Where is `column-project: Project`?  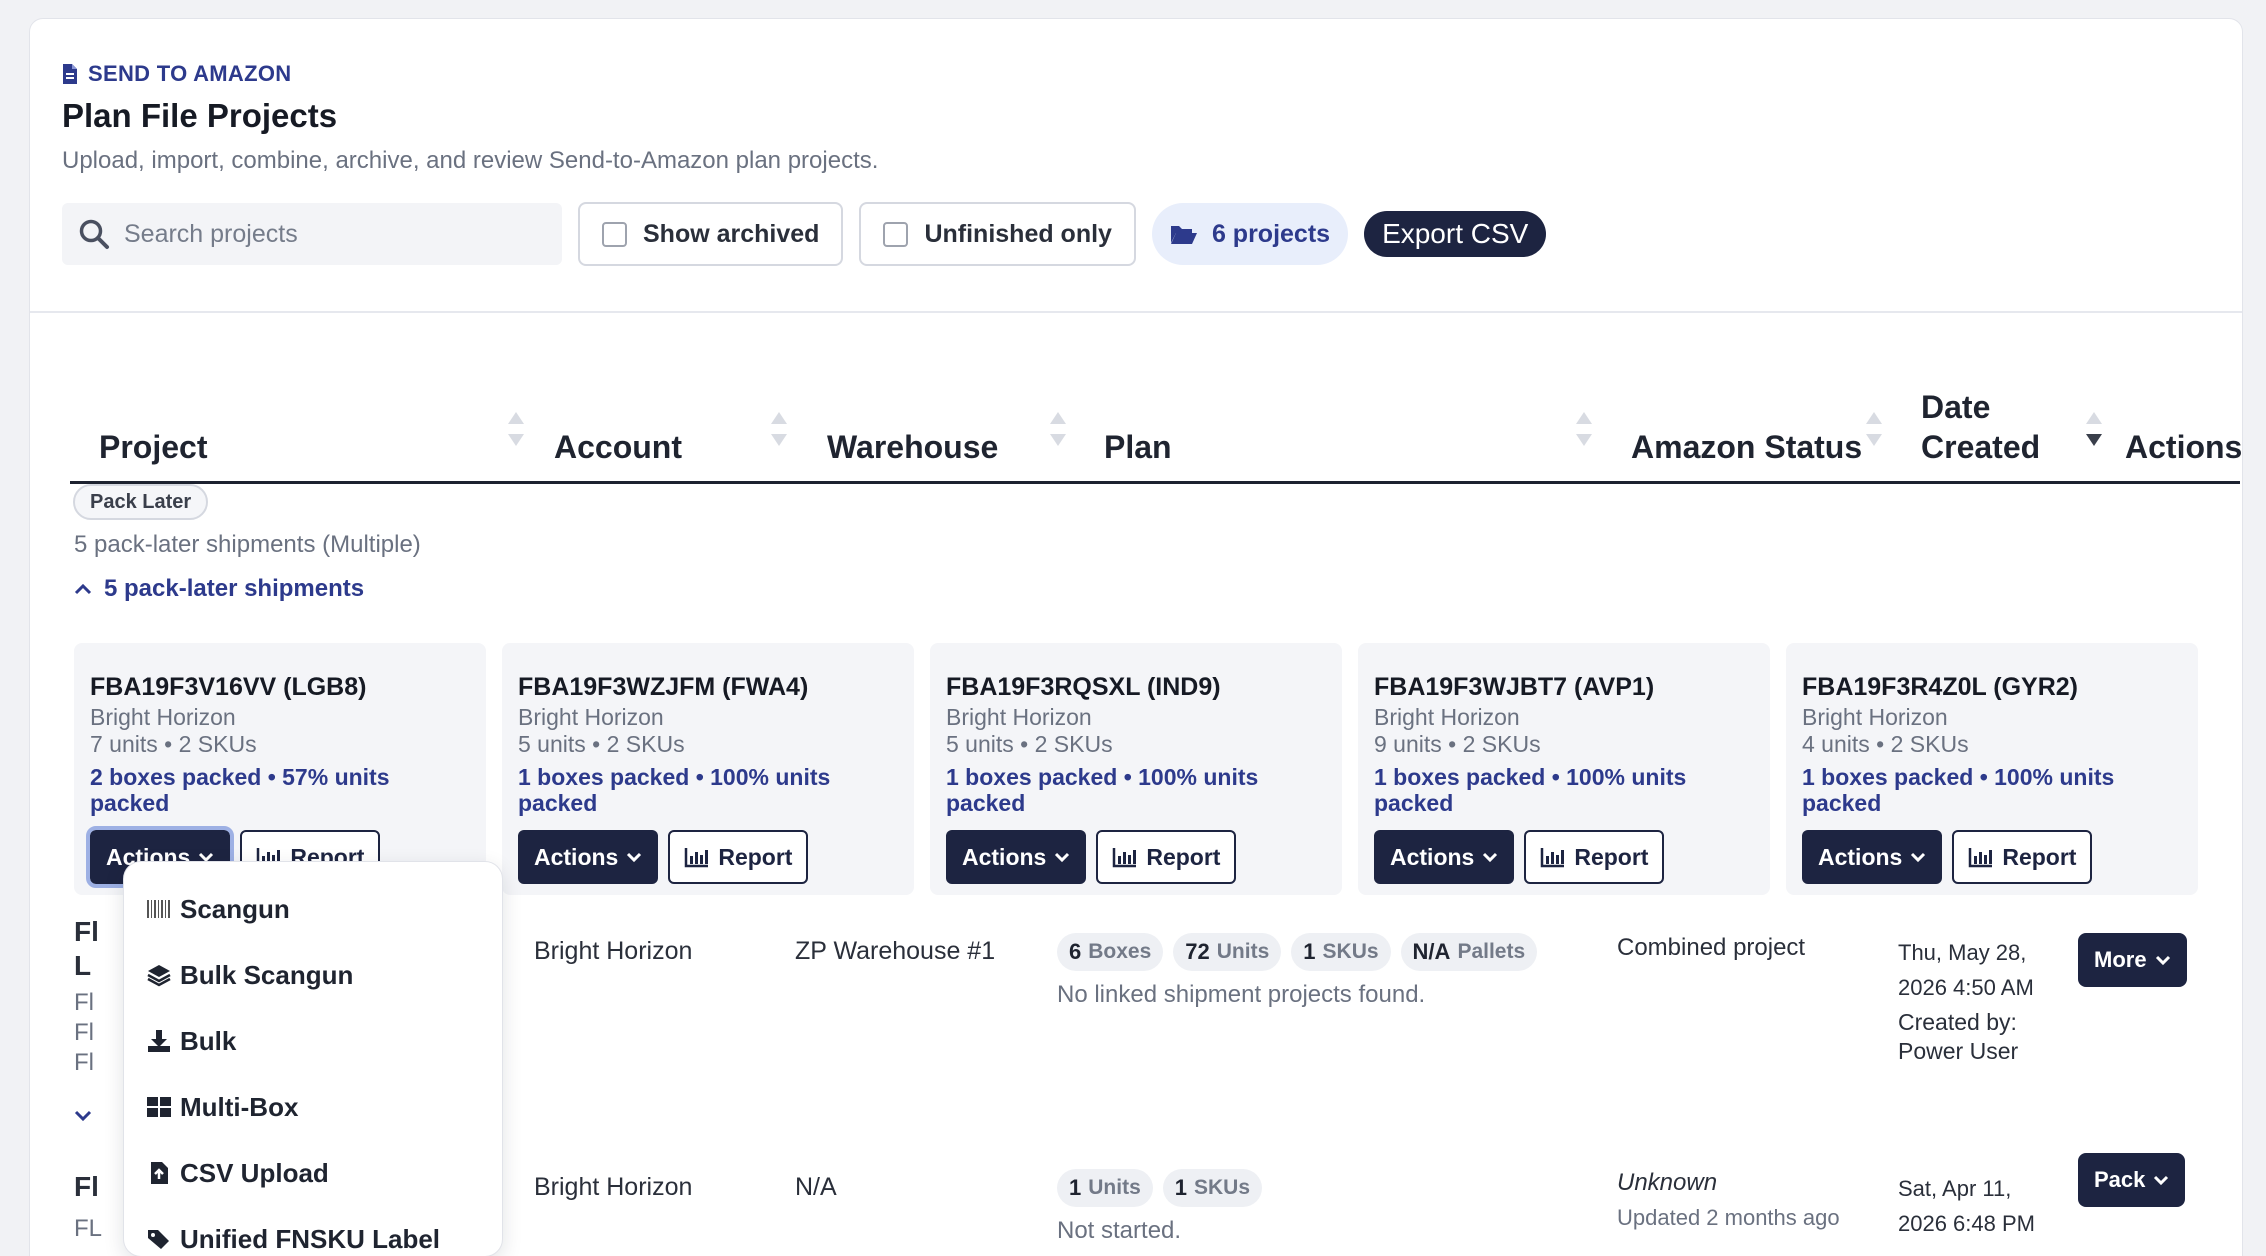 column-project: Project is located at coordinates (153, 447).